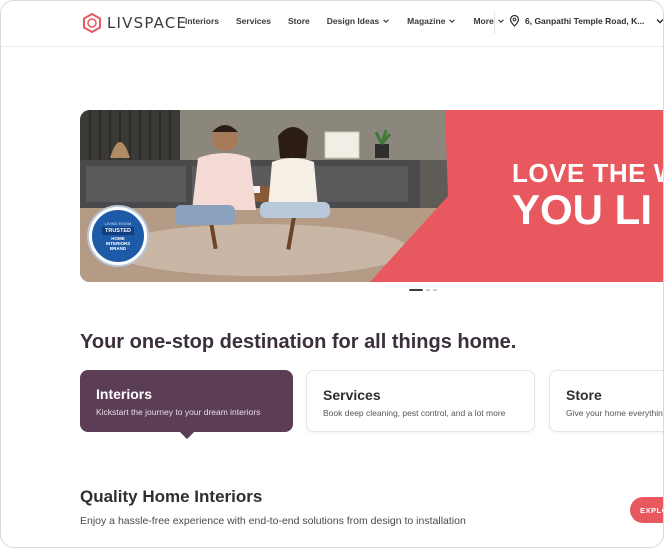  Describe the element at coordinates (147, 23) in the screenshot. I see `logo-text: LIVSPACE` at that location.